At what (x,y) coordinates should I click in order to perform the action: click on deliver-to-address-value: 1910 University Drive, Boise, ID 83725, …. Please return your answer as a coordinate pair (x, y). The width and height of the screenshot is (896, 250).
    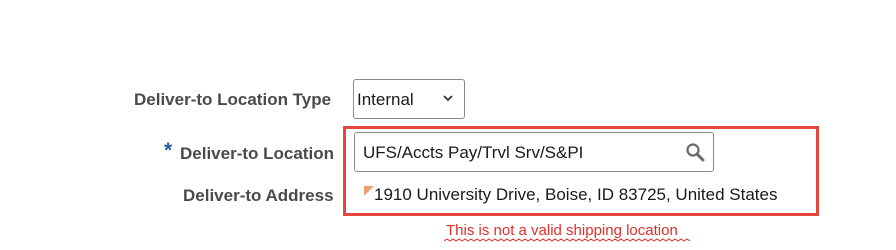
    Looking at the image, I should click on (576, 194).